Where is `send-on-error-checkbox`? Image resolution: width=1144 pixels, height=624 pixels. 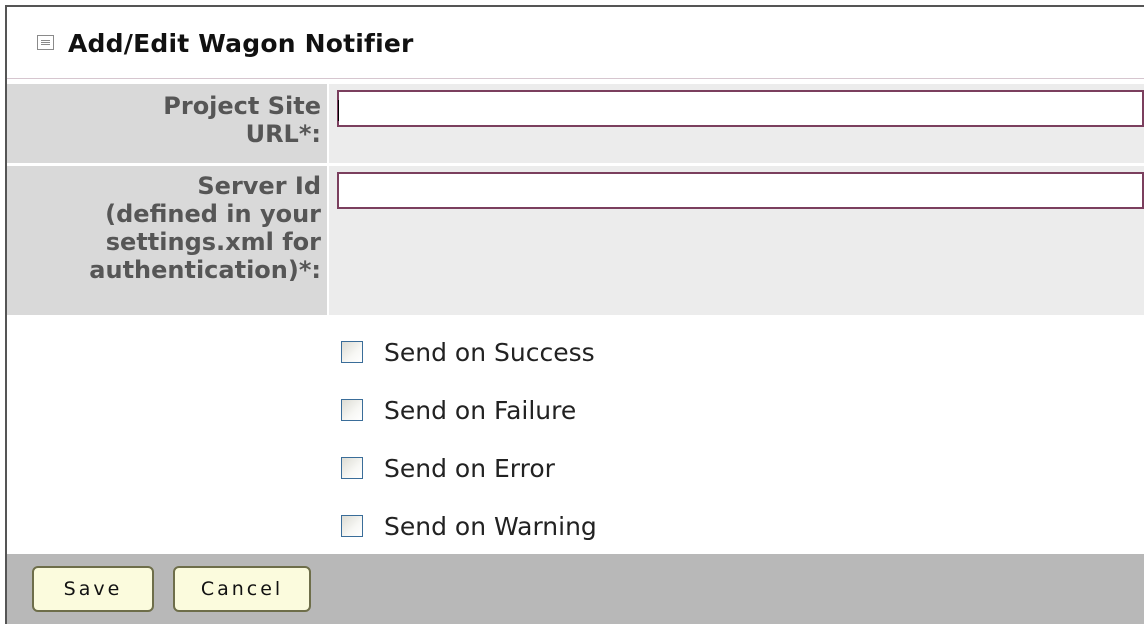
send-on-error-checkbox is located at coordinates (352, 468).